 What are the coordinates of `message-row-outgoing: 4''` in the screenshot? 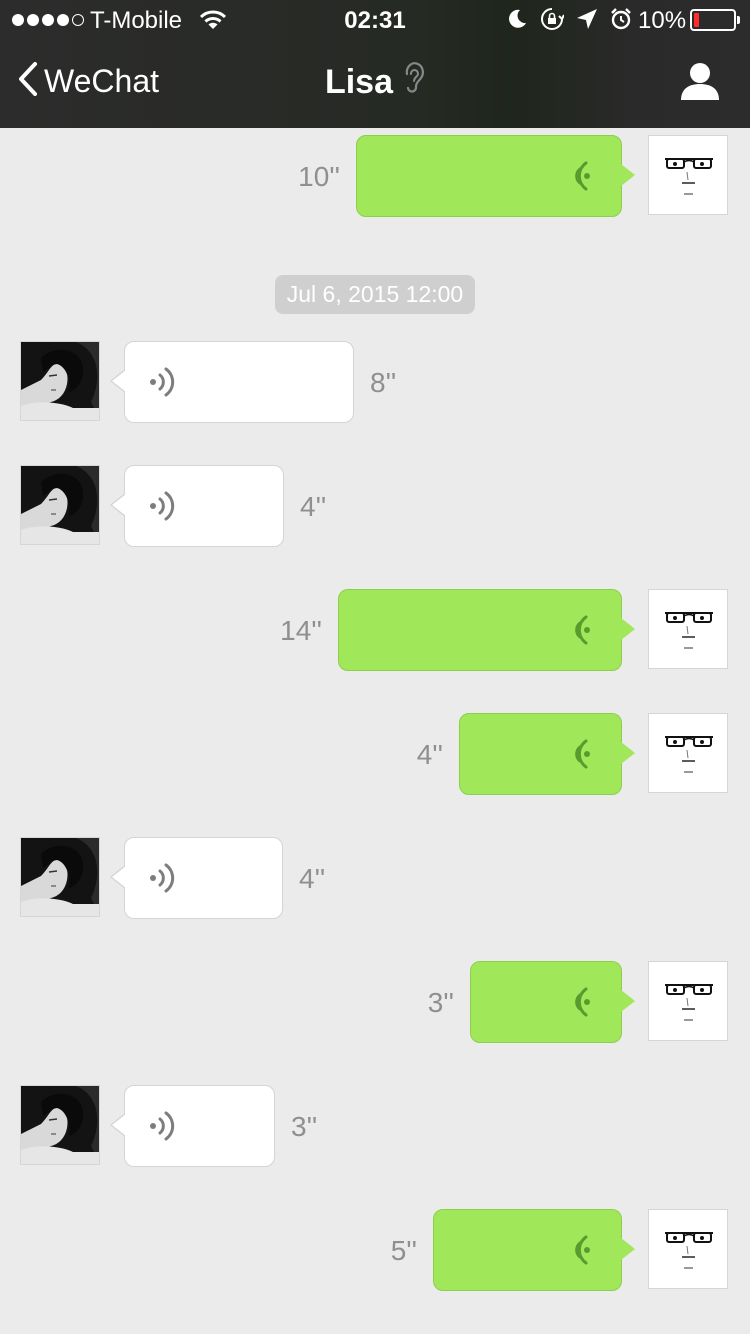 It's located at (375, 754).